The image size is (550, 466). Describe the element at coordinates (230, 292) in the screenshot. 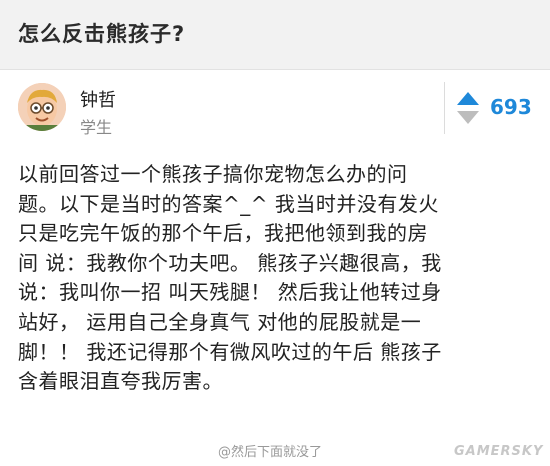

I see `answer-line: 说：我叫你一招 叫天残腿！ 然后我让他转过身` at that location.